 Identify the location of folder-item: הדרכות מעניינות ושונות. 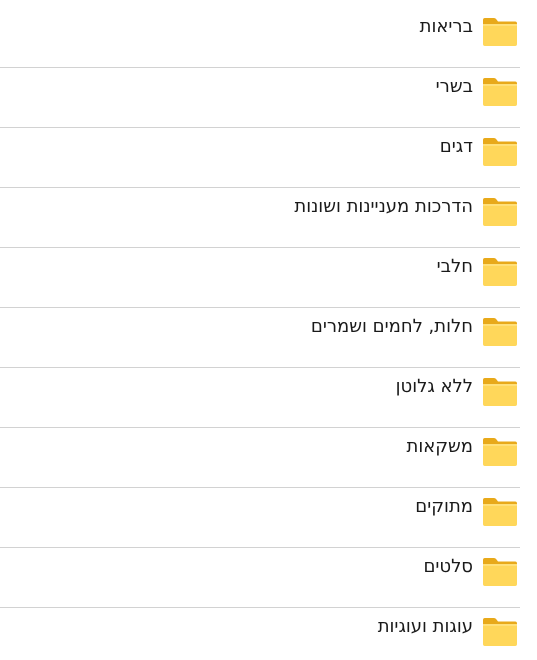
(260, 210).